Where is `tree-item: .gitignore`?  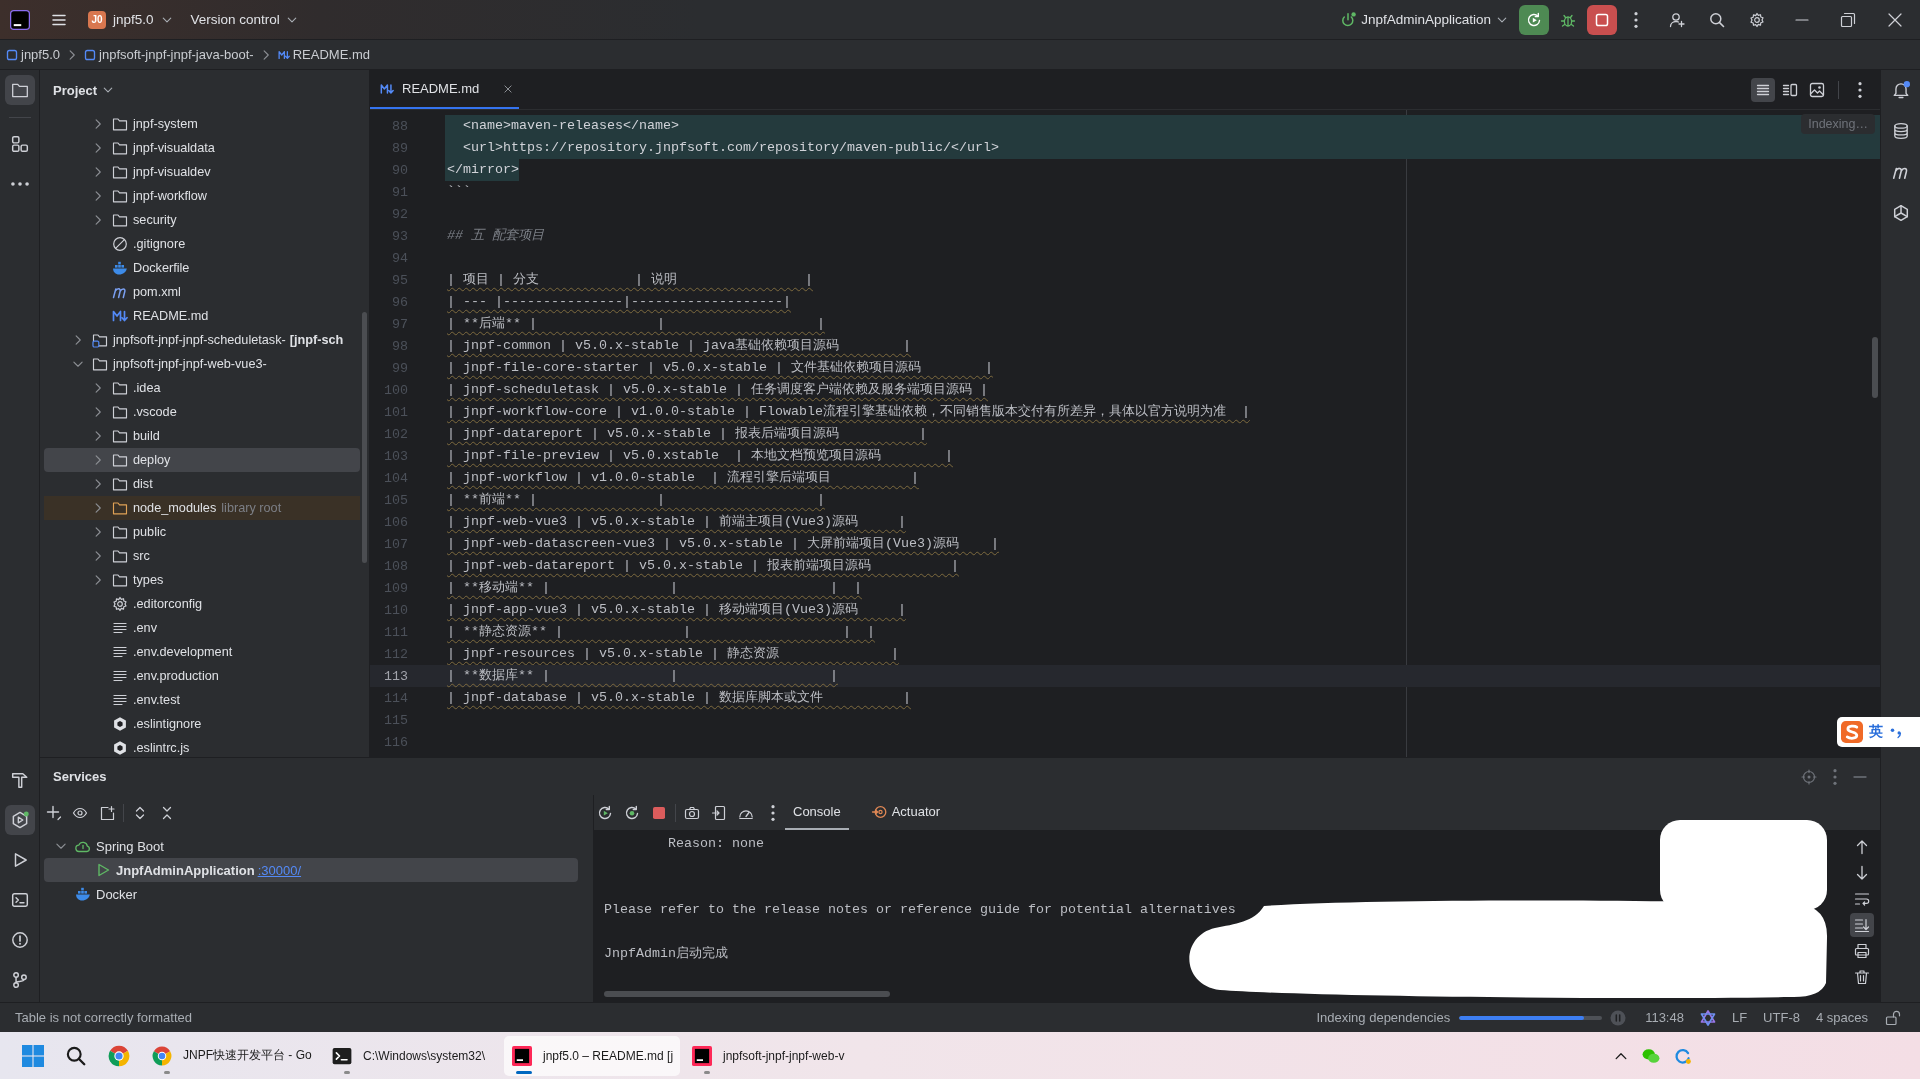 tree-item: .gitignore is located at coordinates (202, 244).